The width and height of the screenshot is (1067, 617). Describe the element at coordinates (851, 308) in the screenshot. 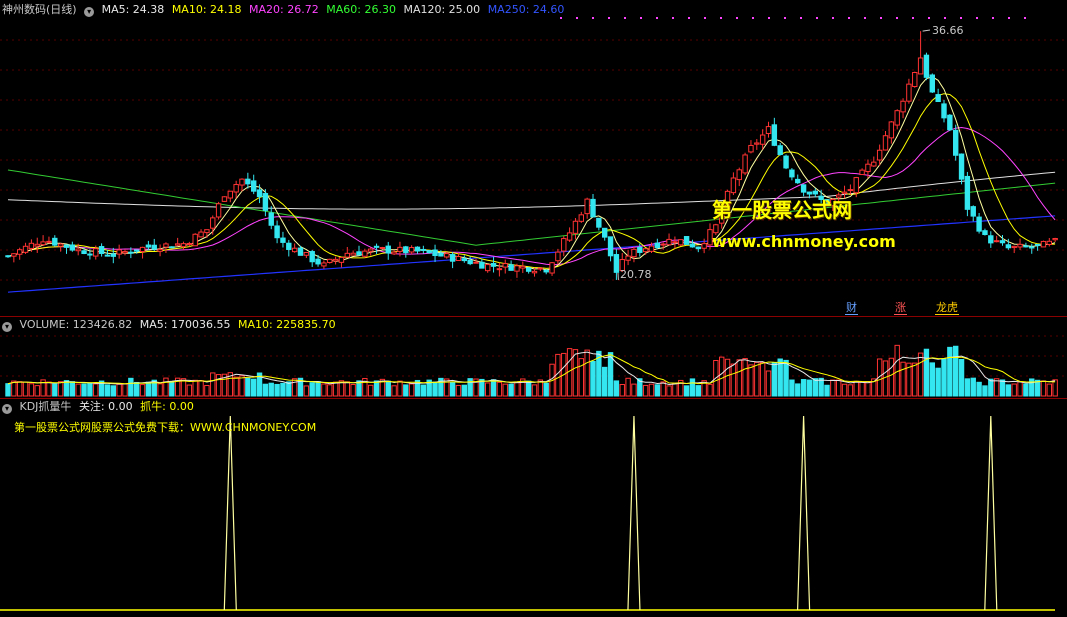

I see `finance-badge: 财` at that location.